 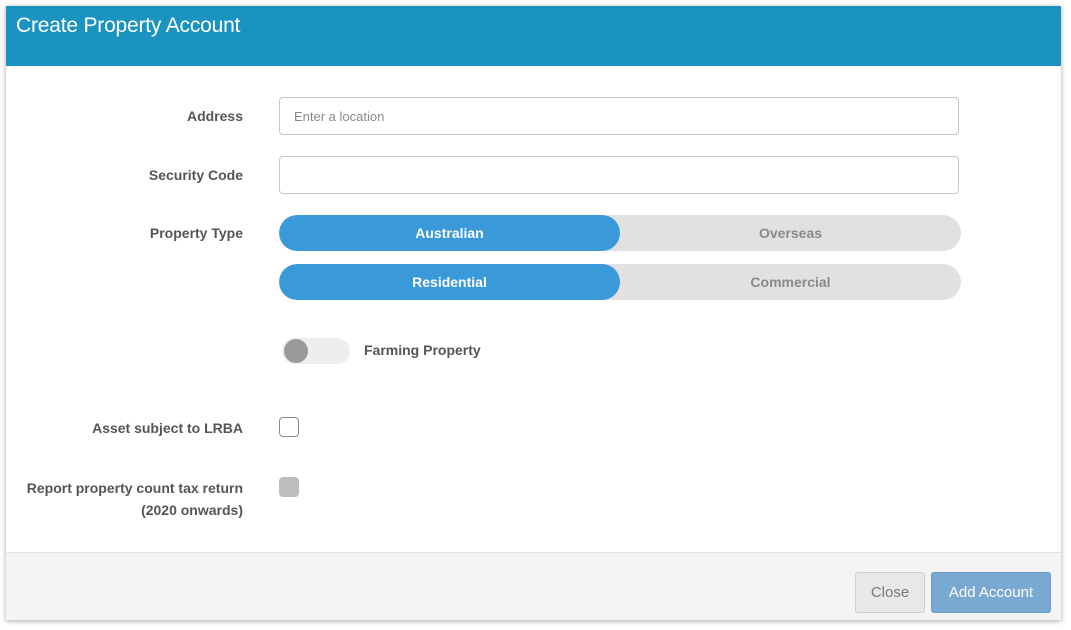 What do you see at coordinates (449, 233) in the screenshot?
I see `australian-option: Australian` at bounding box center [449, 233].